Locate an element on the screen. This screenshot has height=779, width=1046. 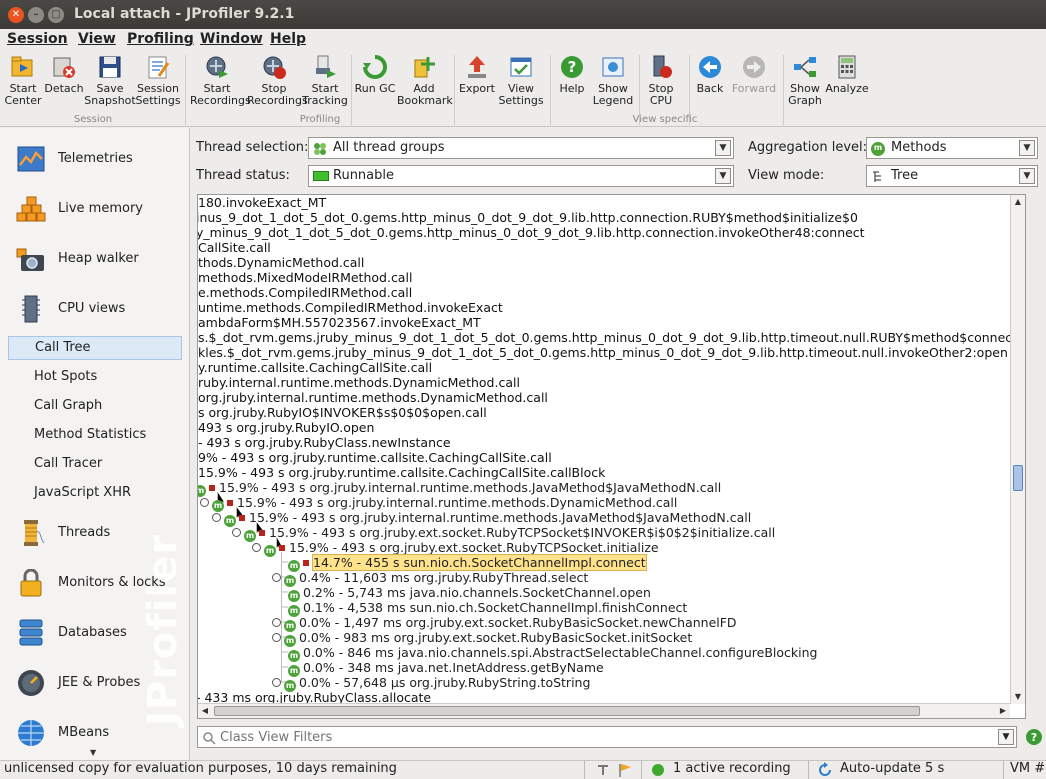
tree-row: CallSite.call is located at coordinates (234, 247).